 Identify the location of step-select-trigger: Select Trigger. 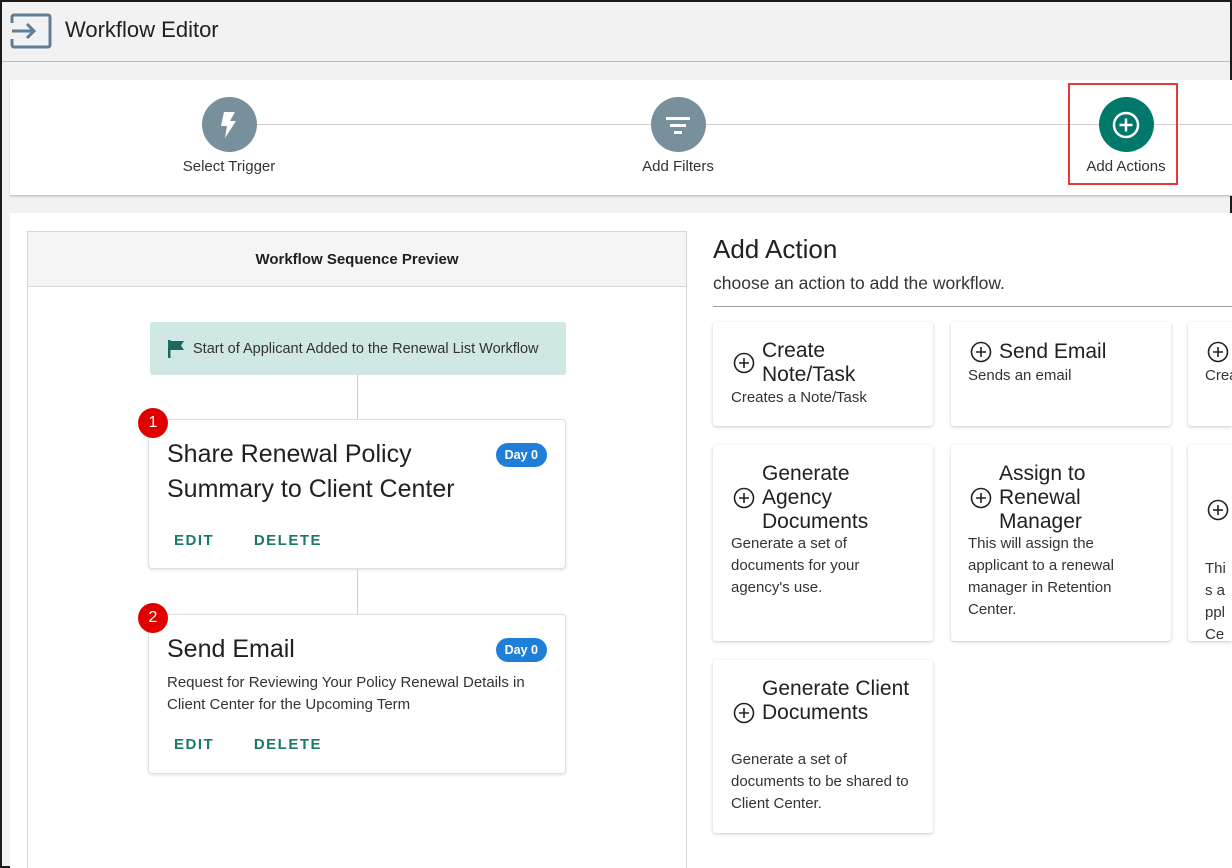
(229, 136).